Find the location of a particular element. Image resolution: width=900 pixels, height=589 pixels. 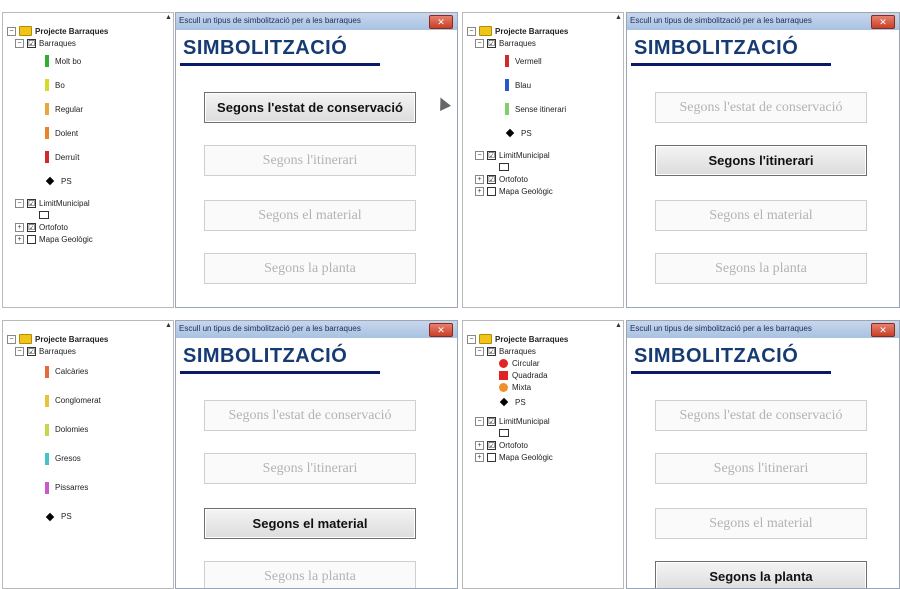

layer-label: Ortofoto is located at coordinates (53, 227).